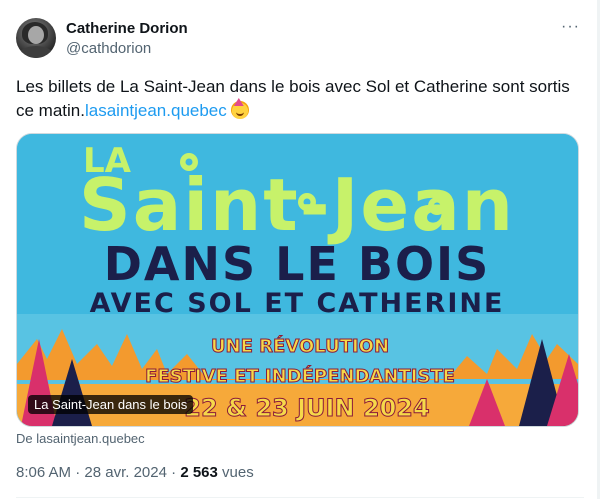  Describe the element at coordinates (80, 438) in the screenshot. I see `card-domain: De lasaintjean.quebec` at that location.